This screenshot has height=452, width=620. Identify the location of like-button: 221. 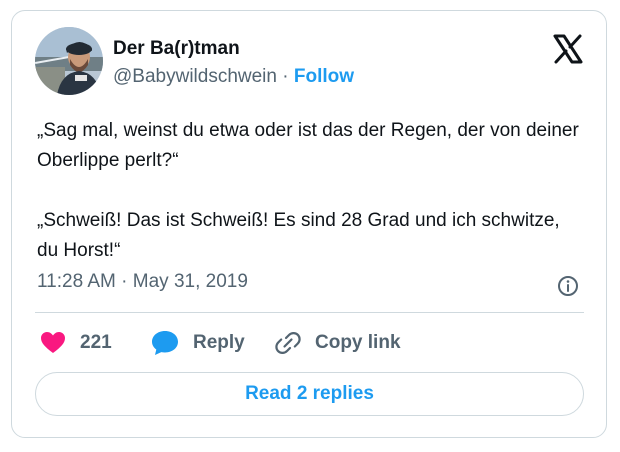
(76, 343).